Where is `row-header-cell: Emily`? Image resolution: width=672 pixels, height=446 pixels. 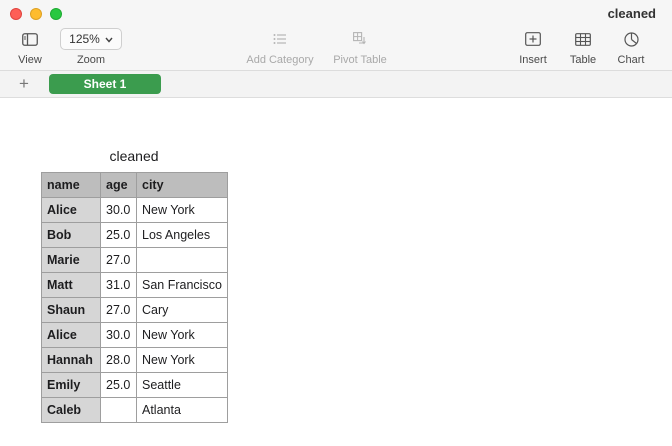 row-header-cell: Emily is located at coordinates (71, 385).